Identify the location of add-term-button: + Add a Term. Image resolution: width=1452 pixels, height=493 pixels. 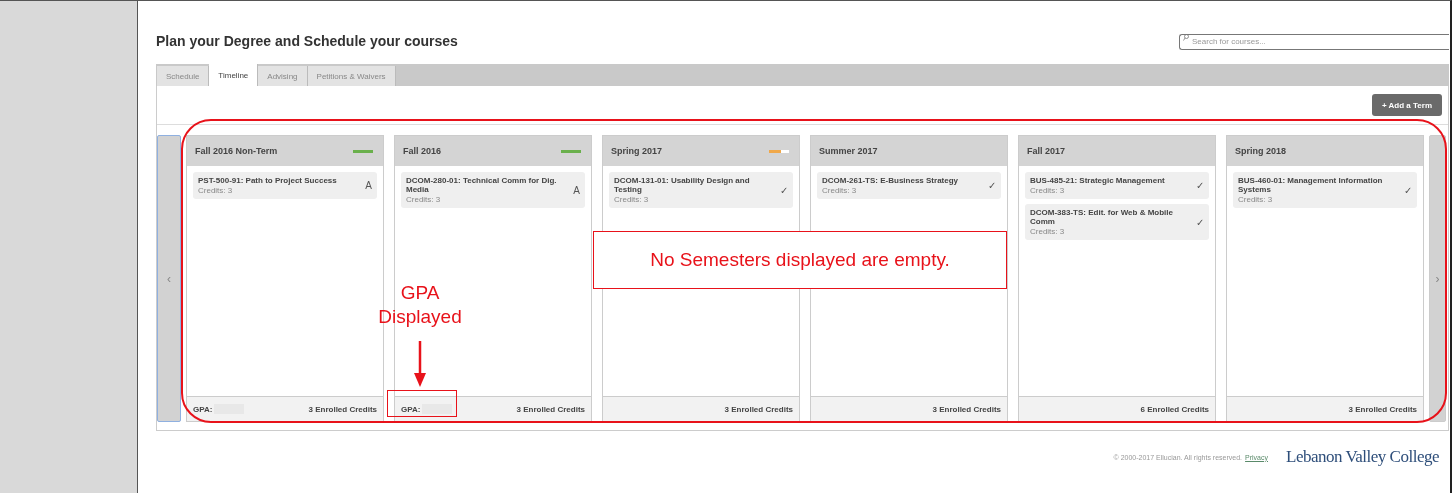
(1407, 105).